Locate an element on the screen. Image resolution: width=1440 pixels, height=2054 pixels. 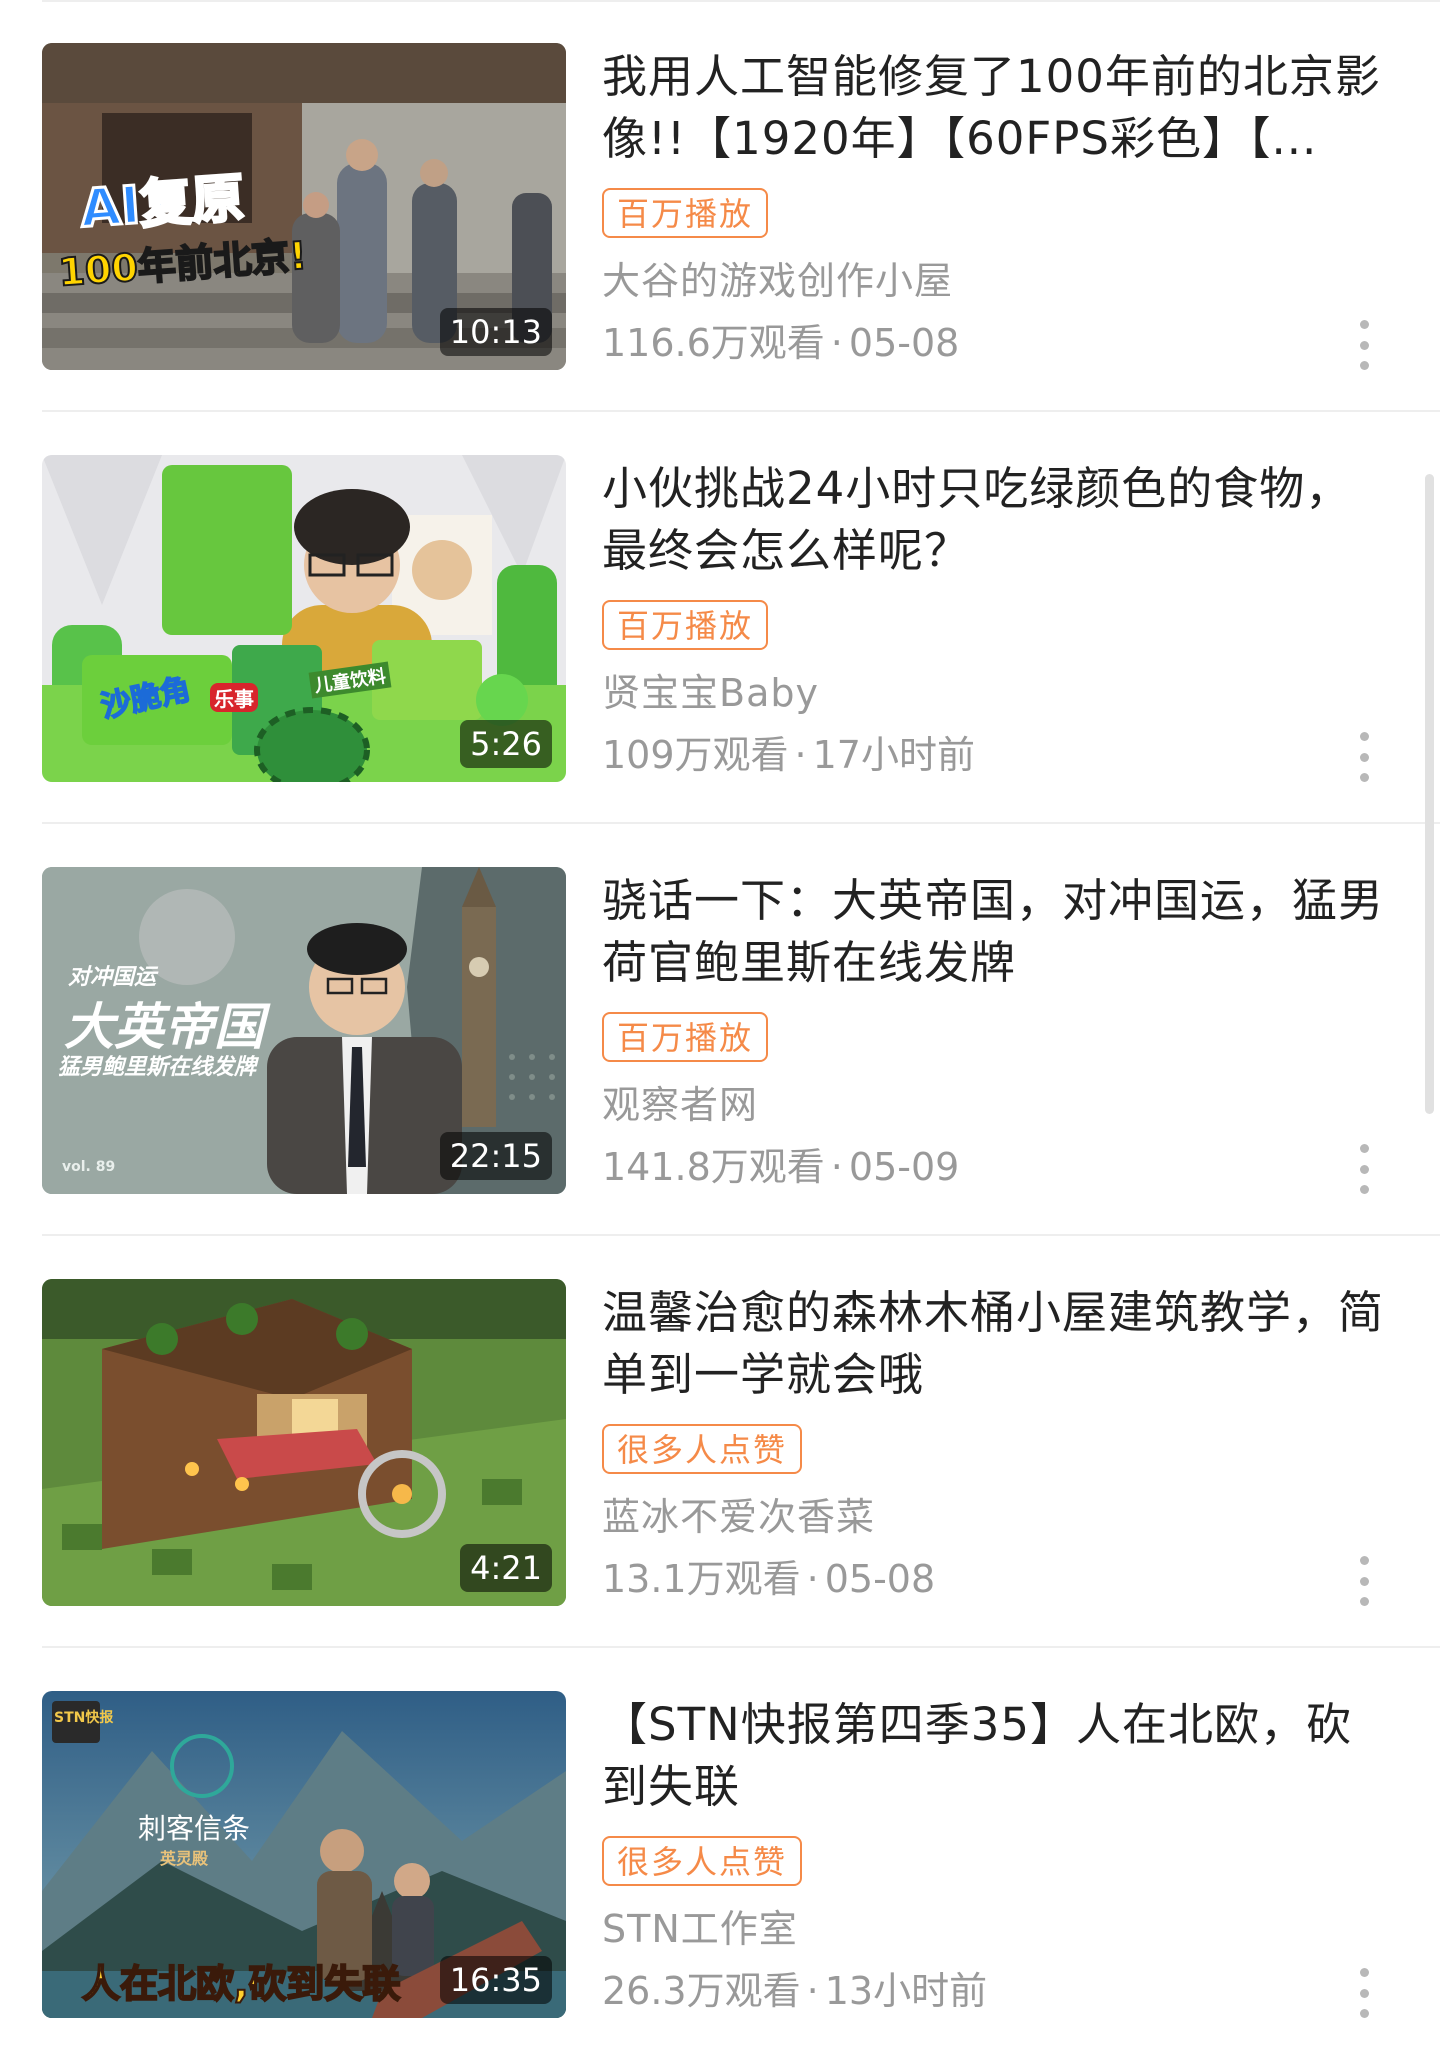
video-stats: 13.1万观看 · 05-08 is located at coordinates (768, 1579).